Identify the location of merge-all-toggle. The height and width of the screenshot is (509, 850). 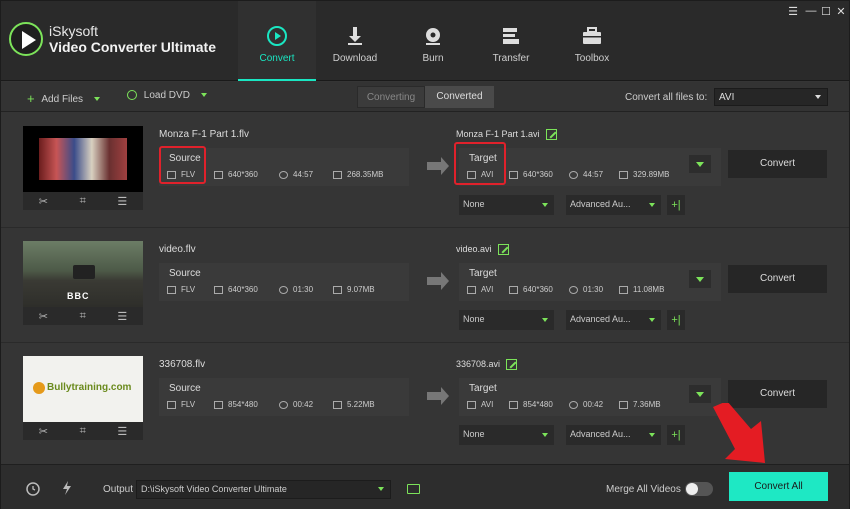
(699, 489).